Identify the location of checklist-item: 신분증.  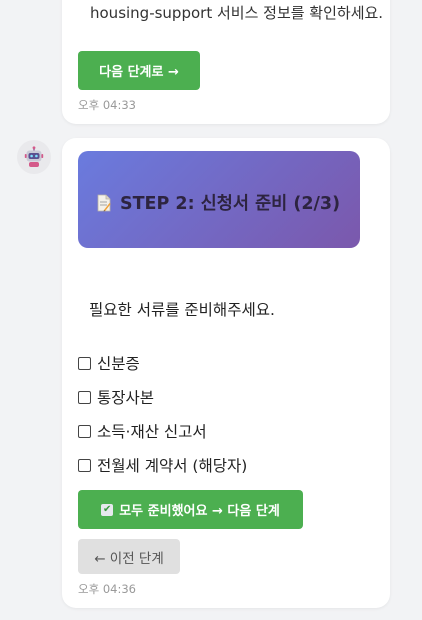
(162, 363).